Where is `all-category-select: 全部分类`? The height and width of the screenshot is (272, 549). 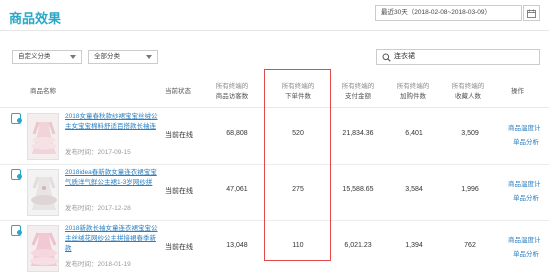
all-category-select: 全部分类 is located at coordinates (123, 57).